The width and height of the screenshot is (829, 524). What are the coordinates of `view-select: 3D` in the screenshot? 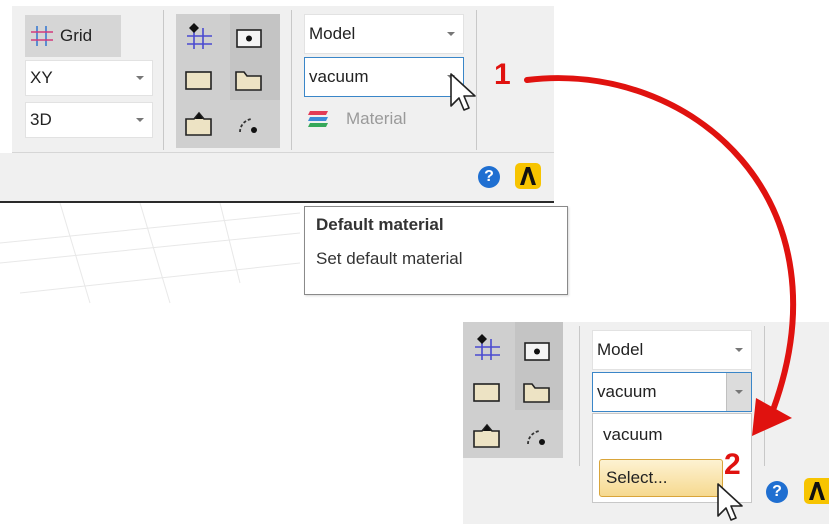 It's located at (89, 120).